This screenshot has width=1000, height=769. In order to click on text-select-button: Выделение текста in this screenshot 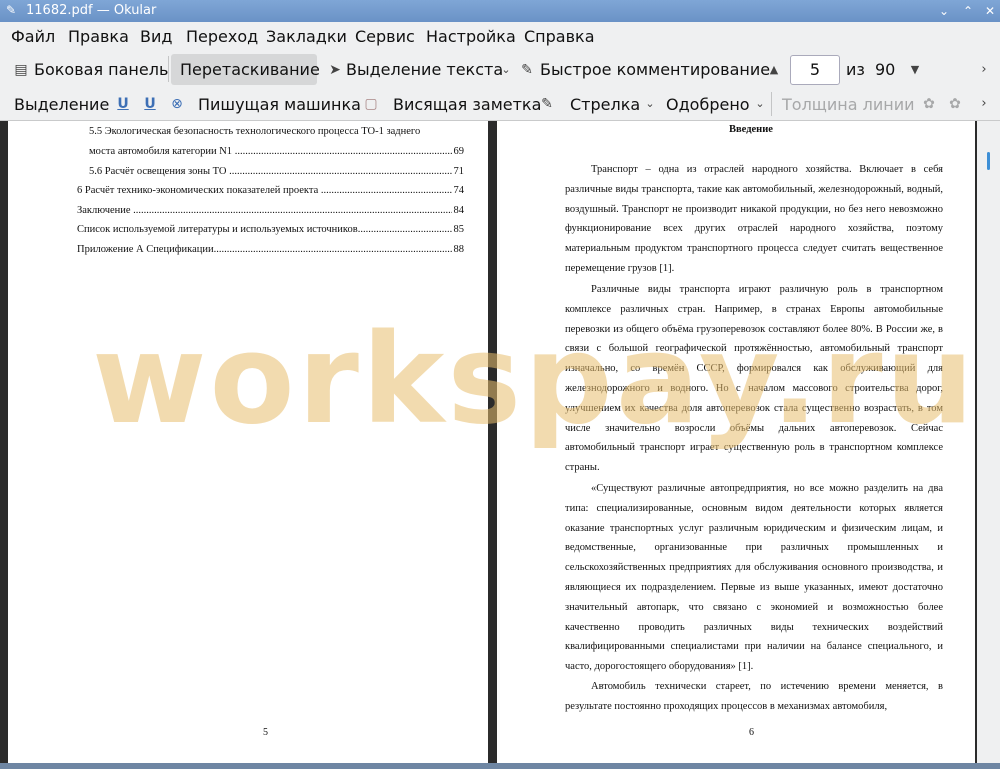, I will do `click(424, 70)`.